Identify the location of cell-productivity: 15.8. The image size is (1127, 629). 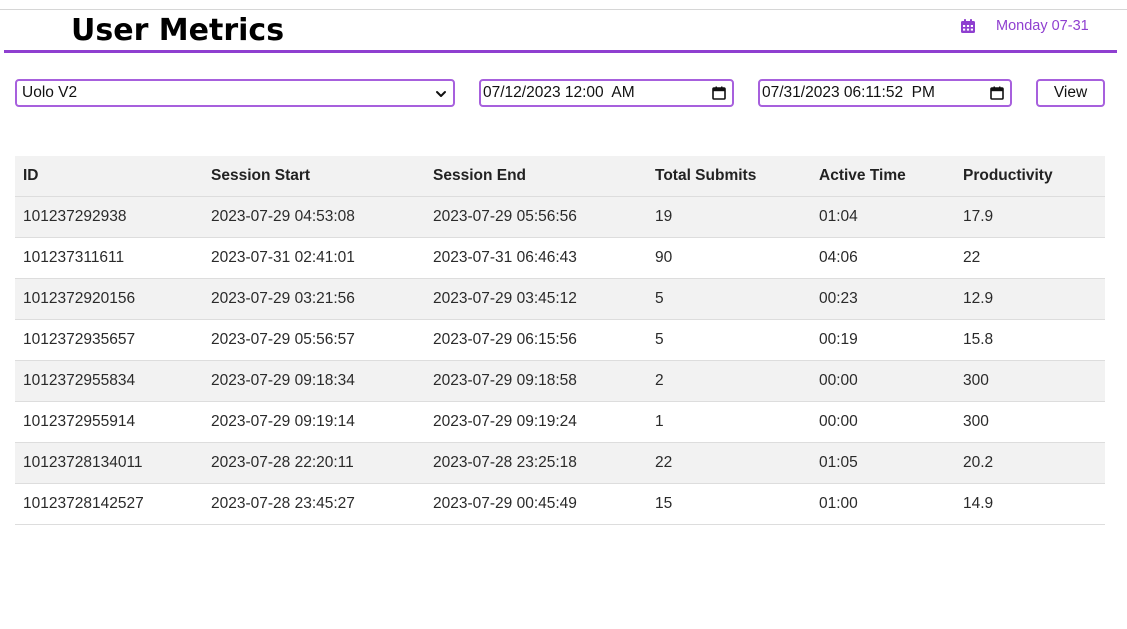
(1030, 340).